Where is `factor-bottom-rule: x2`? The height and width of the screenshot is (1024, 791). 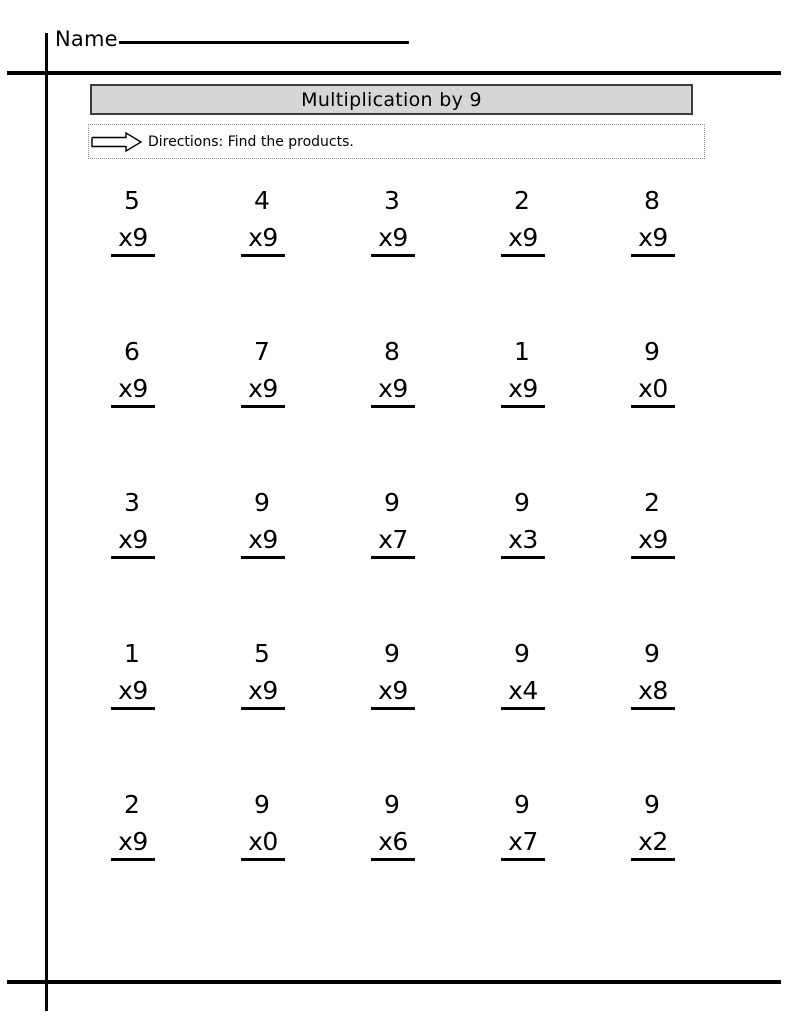
factor-bottom-rule: x2 is located at coordinates (653, 844).